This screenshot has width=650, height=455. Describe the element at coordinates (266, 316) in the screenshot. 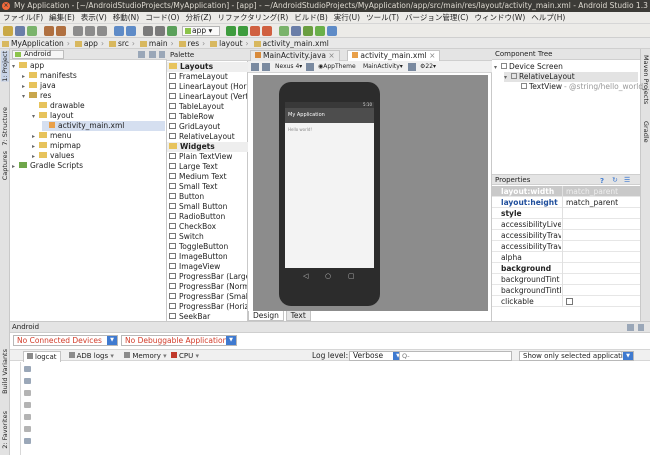

I see `mode-tab-design: Design` at that location.